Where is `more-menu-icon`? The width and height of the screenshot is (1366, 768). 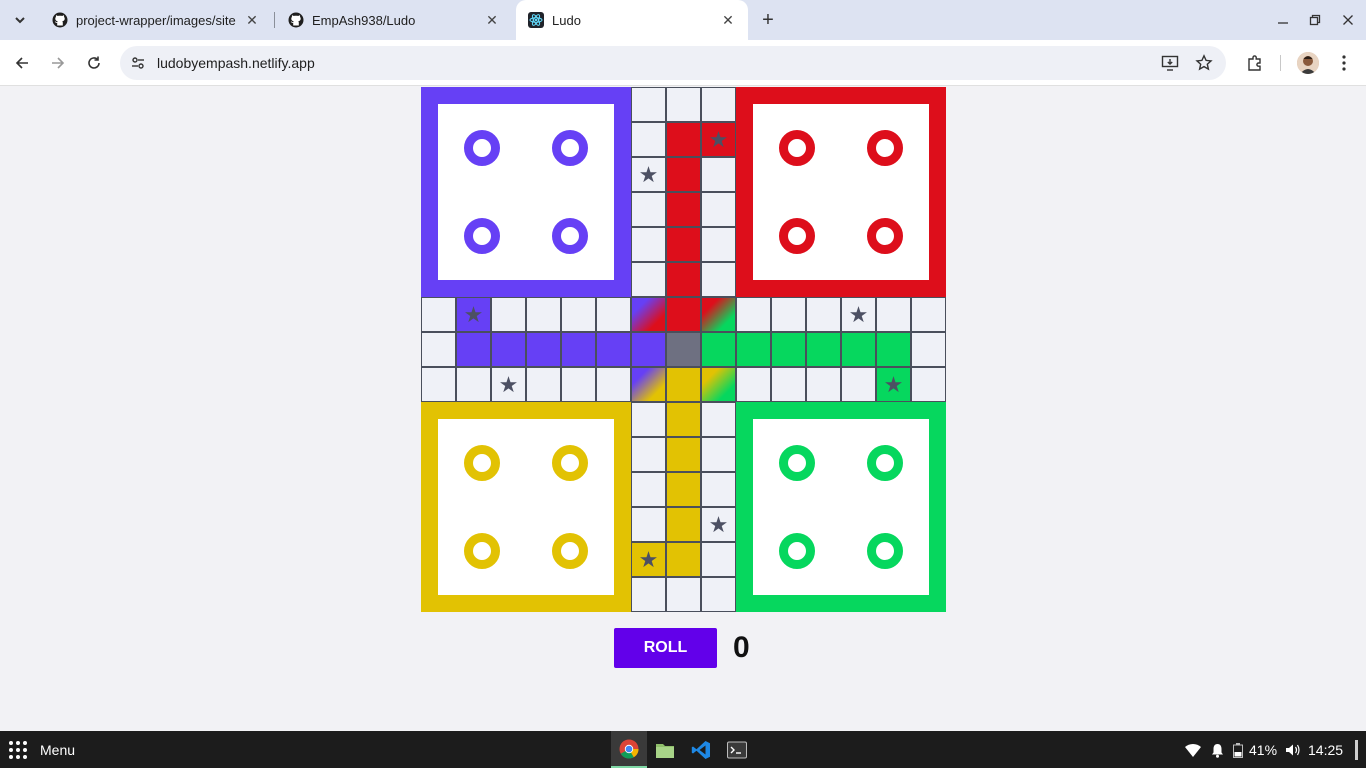 more-menu-icon is located at coordinates (1344, 63).